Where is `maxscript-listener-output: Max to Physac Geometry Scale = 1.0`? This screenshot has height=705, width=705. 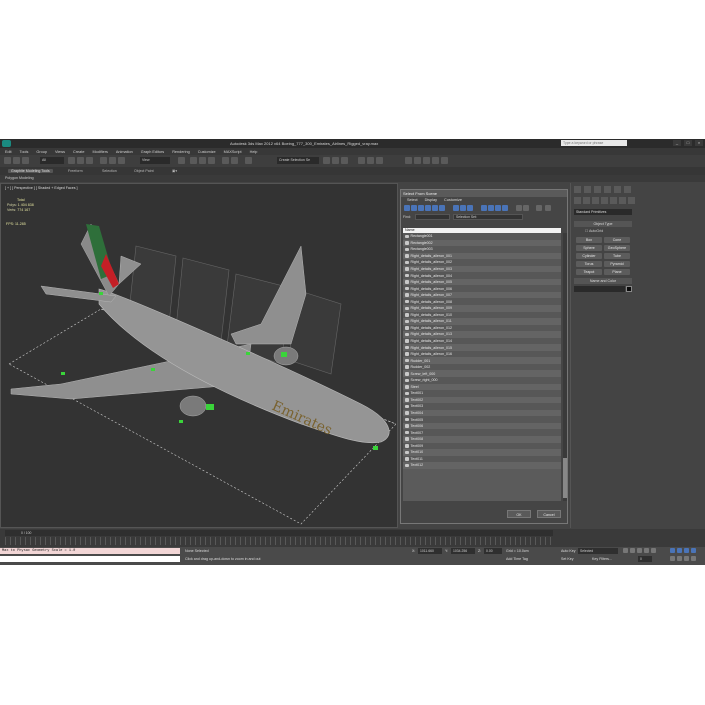
maxscript-listener-output: Max to Physac Geometry Scale = 1.0 is located at coordinates (90, 551).